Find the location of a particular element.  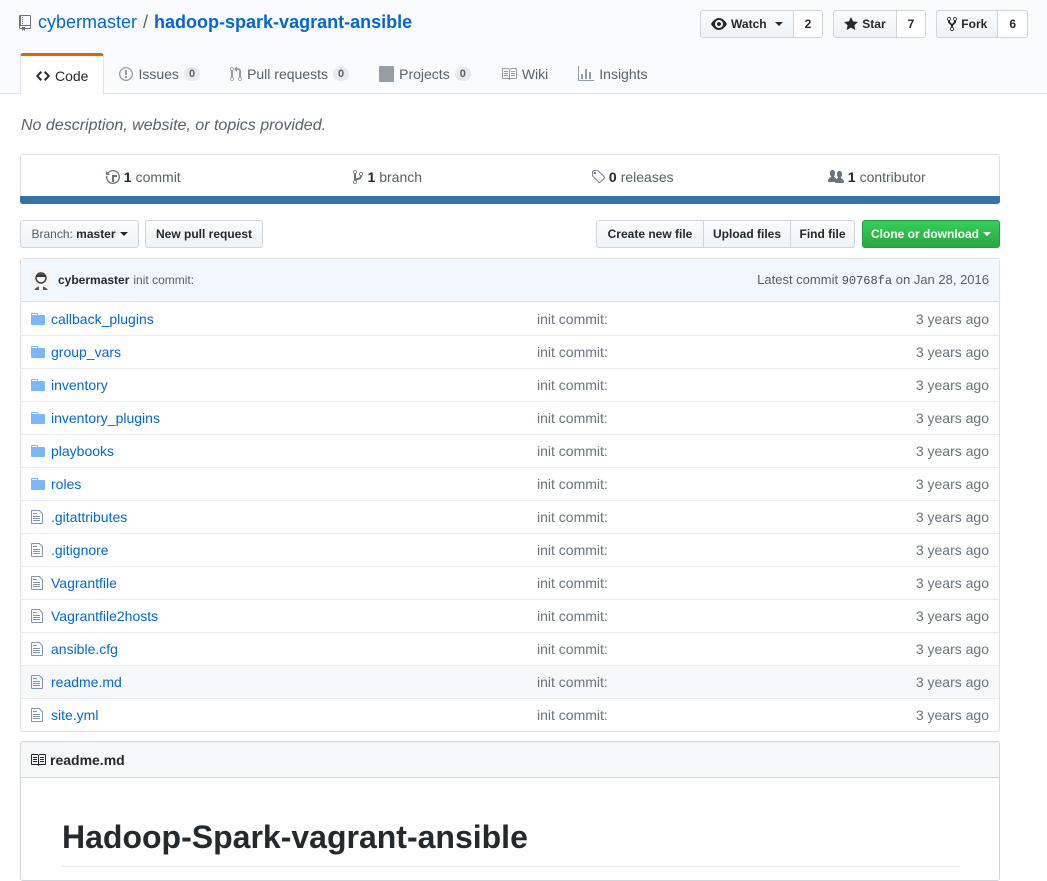

commit-message-link: init commit: is located at coordinates (163, 280).